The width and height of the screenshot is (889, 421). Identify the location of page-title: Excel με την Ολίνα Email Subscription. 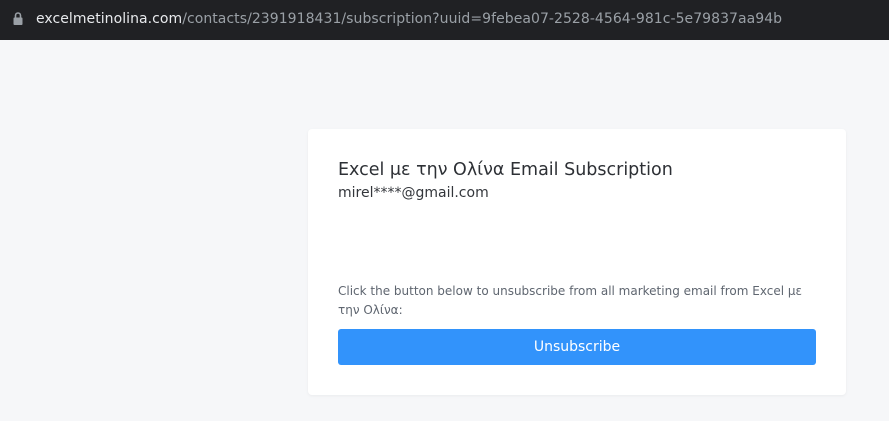
(505, 170).